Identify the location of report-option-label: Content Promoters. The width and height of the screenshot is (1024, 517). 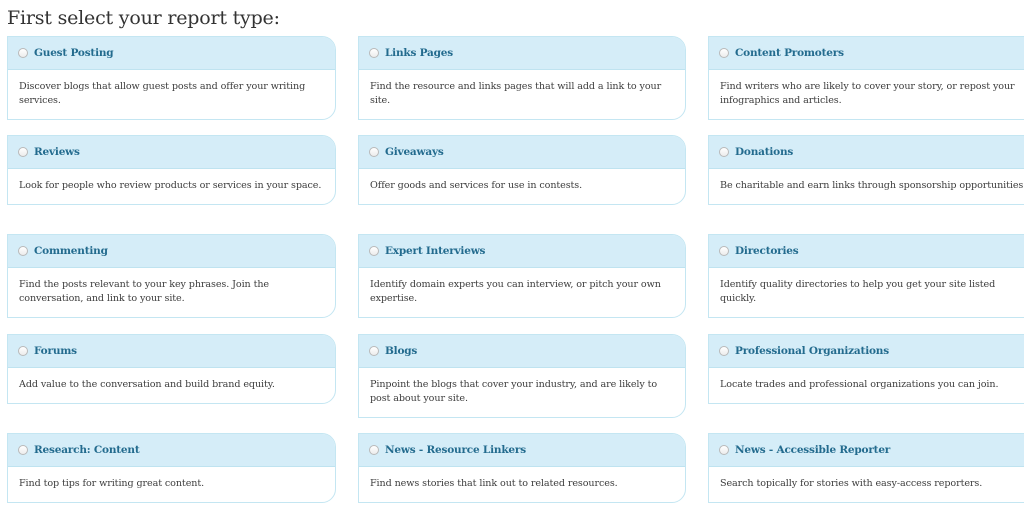
(789, 53).